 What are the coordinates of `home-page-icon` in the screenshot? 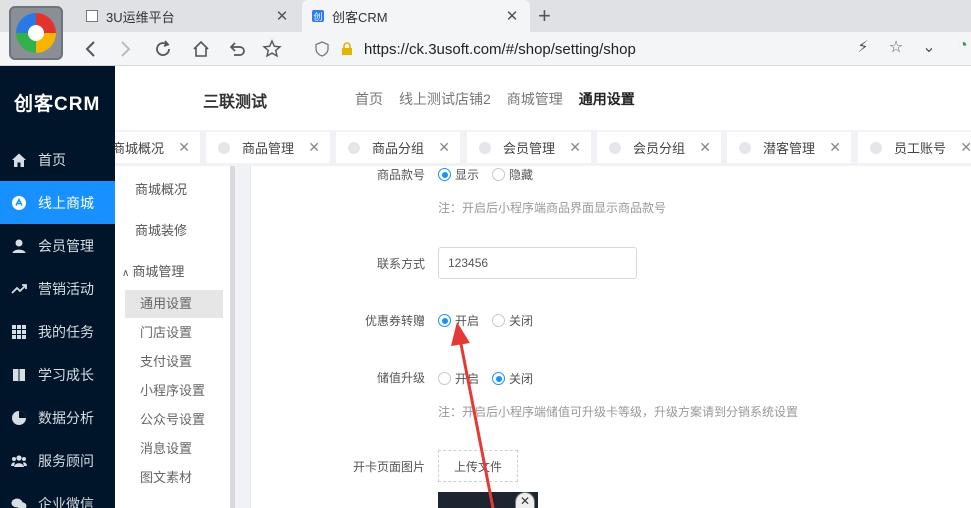 It's located at (201, 49).